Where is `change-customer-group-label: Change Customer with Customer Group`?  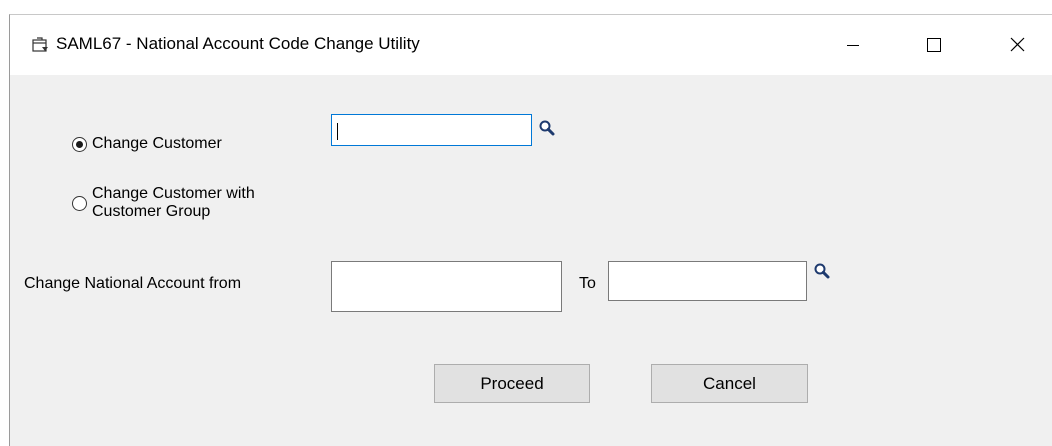
change-customer-group-label: Change Customer with Customer Group is located at coordinates (173, 203).